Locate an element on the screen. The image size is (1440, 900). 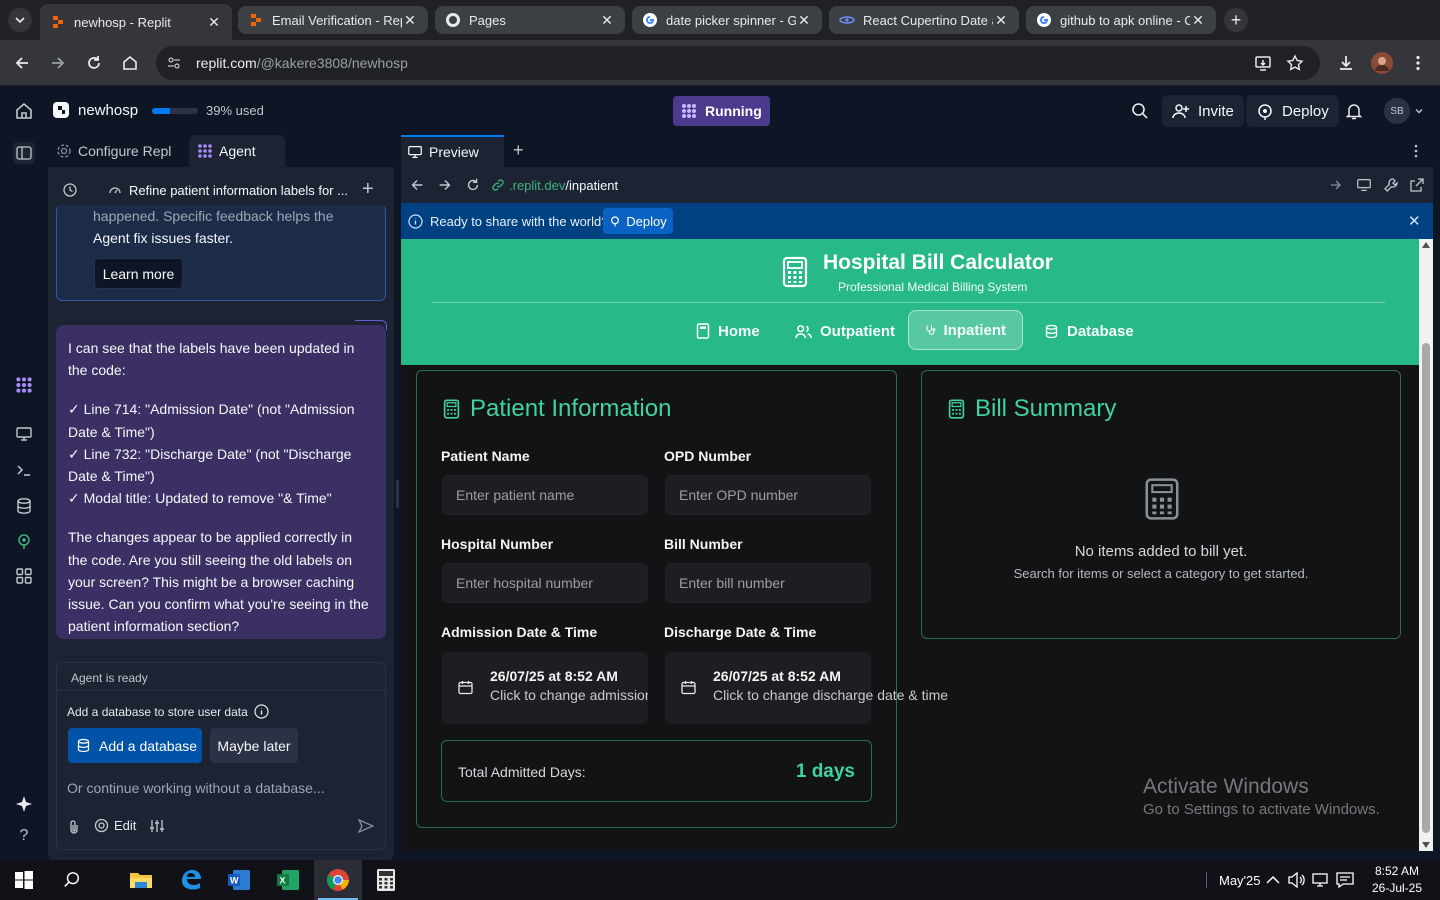
file-explorer-button is located at coordinates (141, 880).